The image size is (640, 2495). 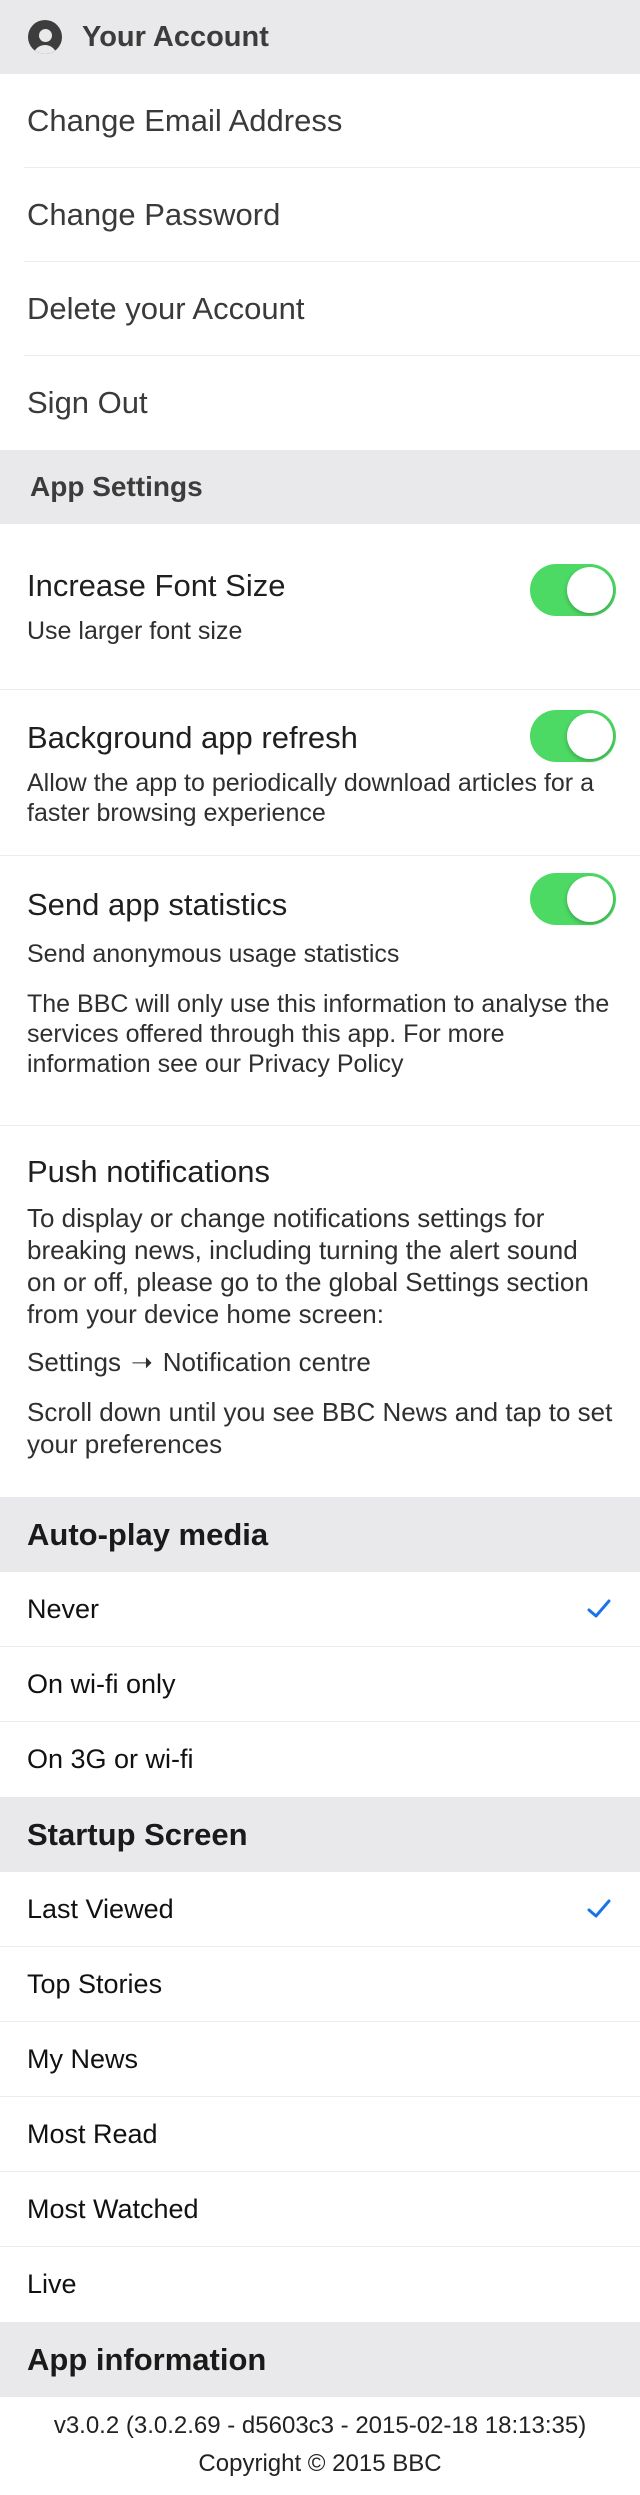 I want to click on app-settings-title: App Settings, so click(x=116, y=486).